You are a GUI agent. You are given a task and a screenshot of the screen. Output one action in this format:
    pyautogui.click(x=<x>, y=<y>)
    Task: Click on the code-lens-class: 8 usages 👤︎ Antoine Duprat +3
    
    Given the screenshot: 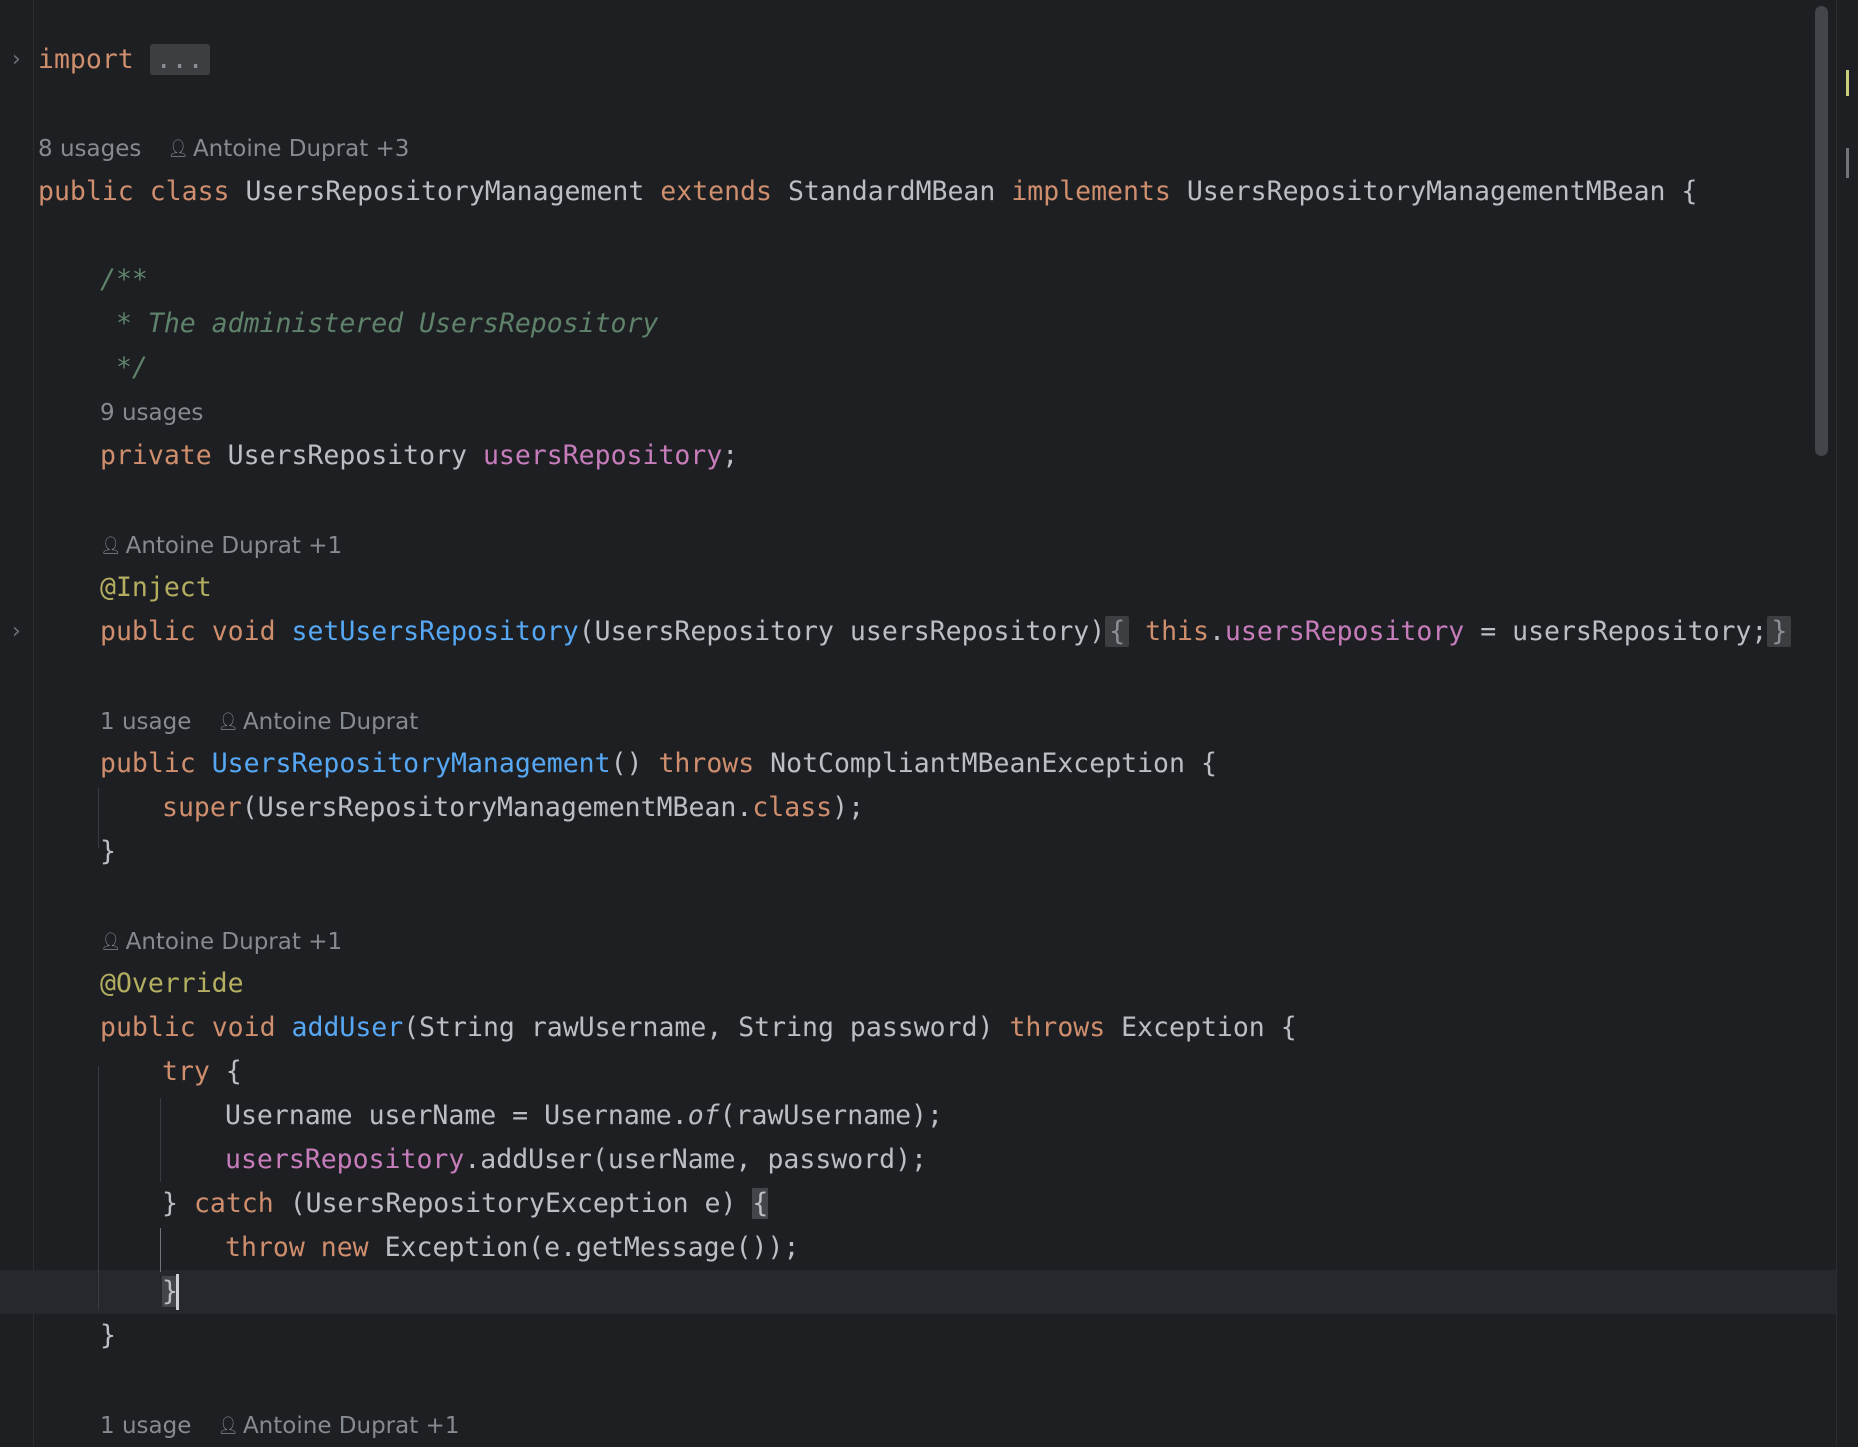 What is the action you would take?
    pyautogui.click(x=223, y=149)
    